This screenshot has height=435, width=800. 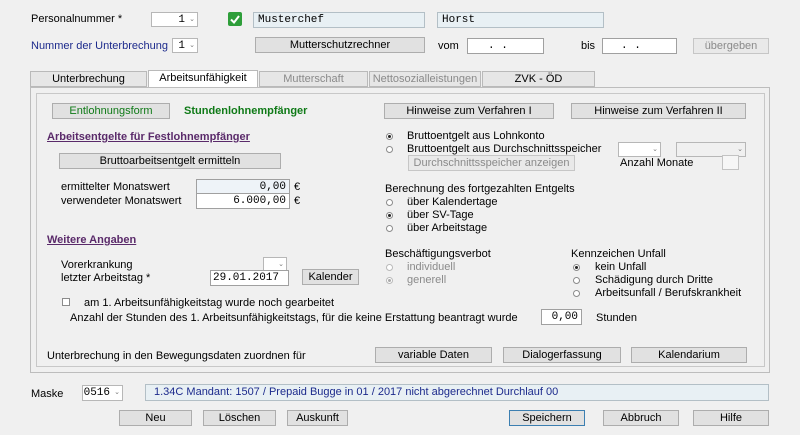 I want to click on durchschnittsspeicher-button: Durchschnittsspeicher anzeigen, so click(x=491, y=163).